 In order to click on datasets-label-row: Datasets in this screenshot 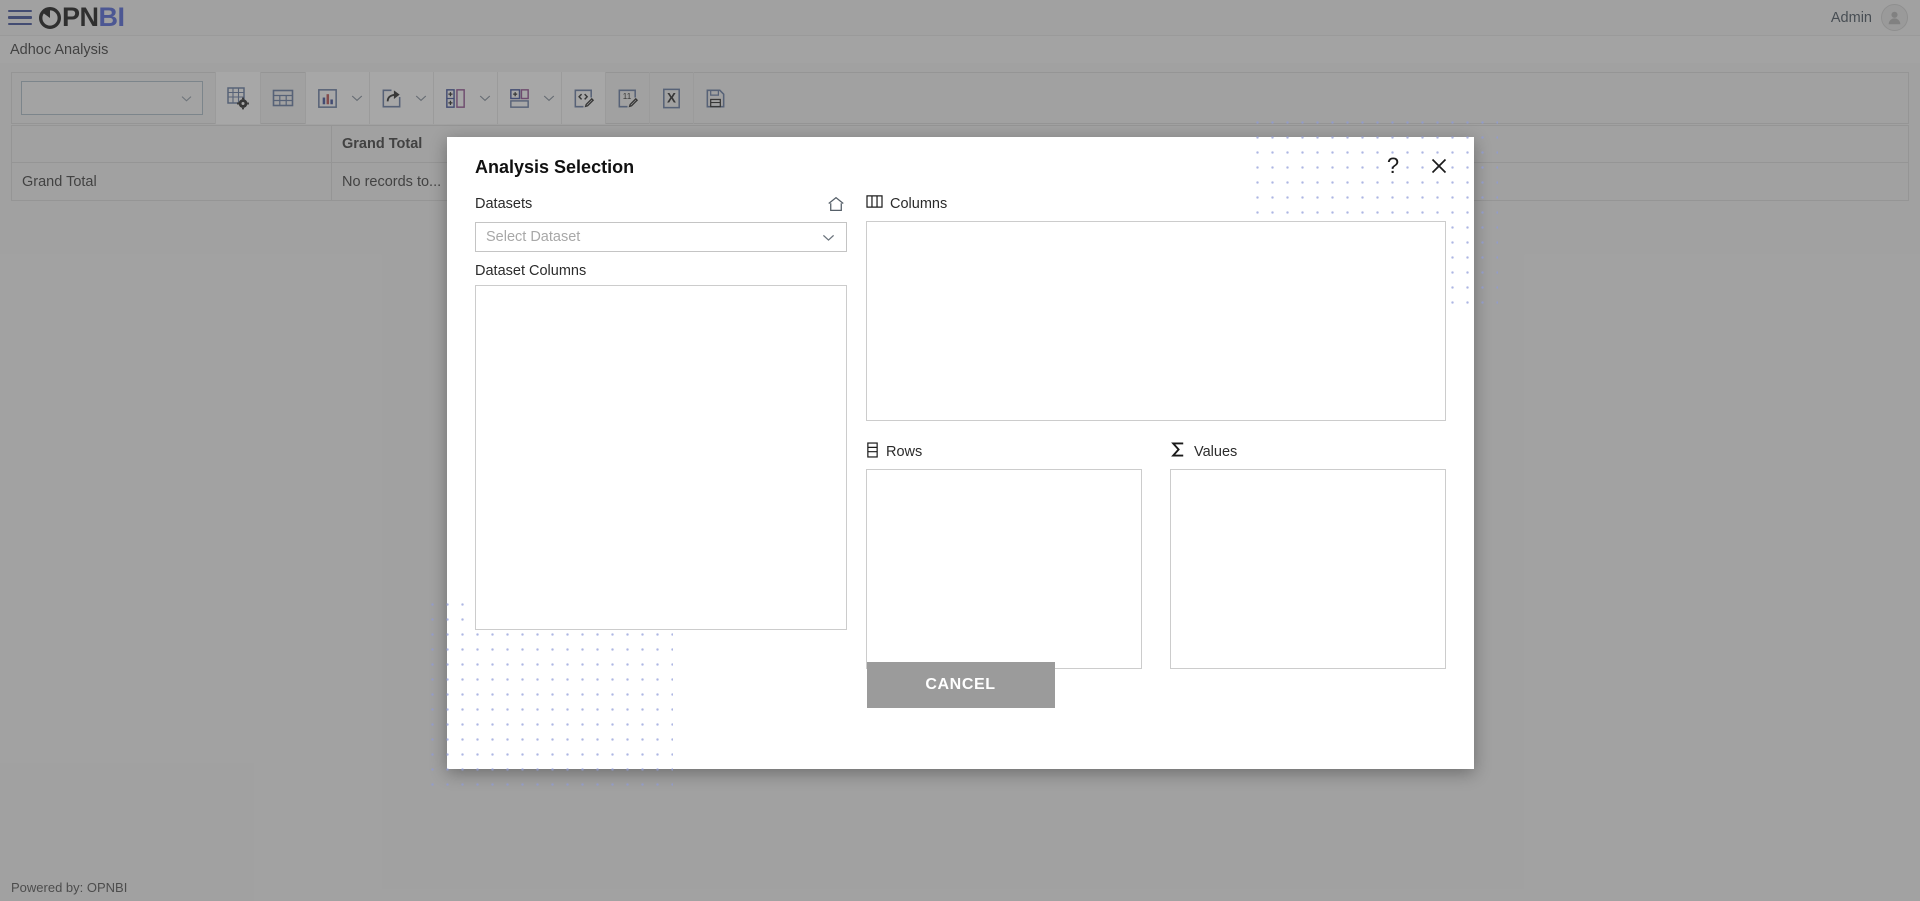, I will do `click(661, 204)`.